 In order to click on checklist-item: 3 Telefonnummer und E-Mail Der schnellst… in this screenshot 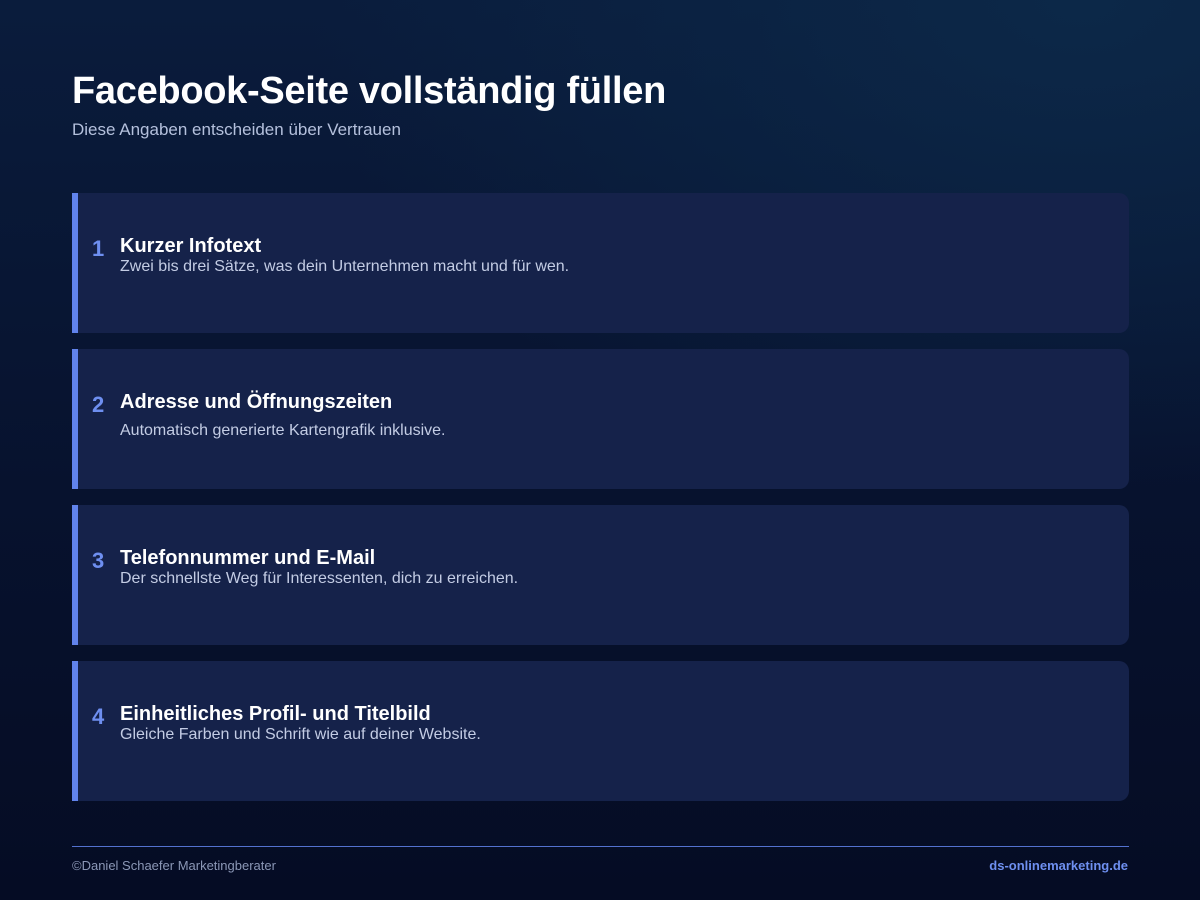, I will do `click(600, 575)`.